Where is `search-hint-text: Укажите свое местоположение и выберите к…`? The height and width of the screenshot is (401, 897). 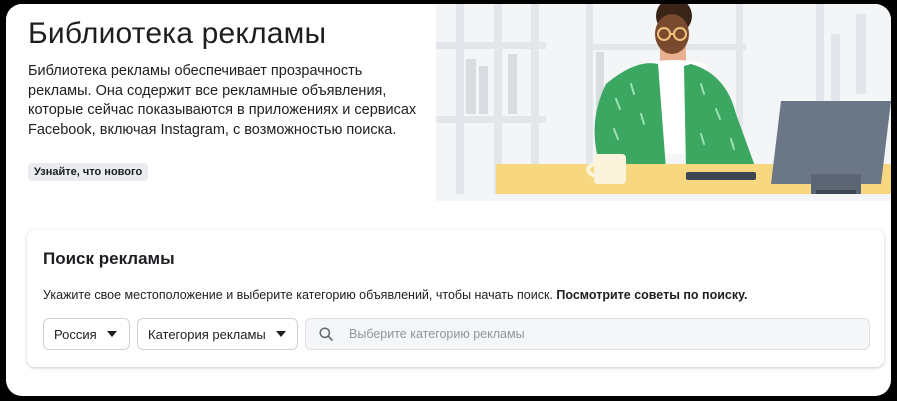
search-hint-text: Укажите свое местоположение и выберите к… is located at coordinates (298, 295).